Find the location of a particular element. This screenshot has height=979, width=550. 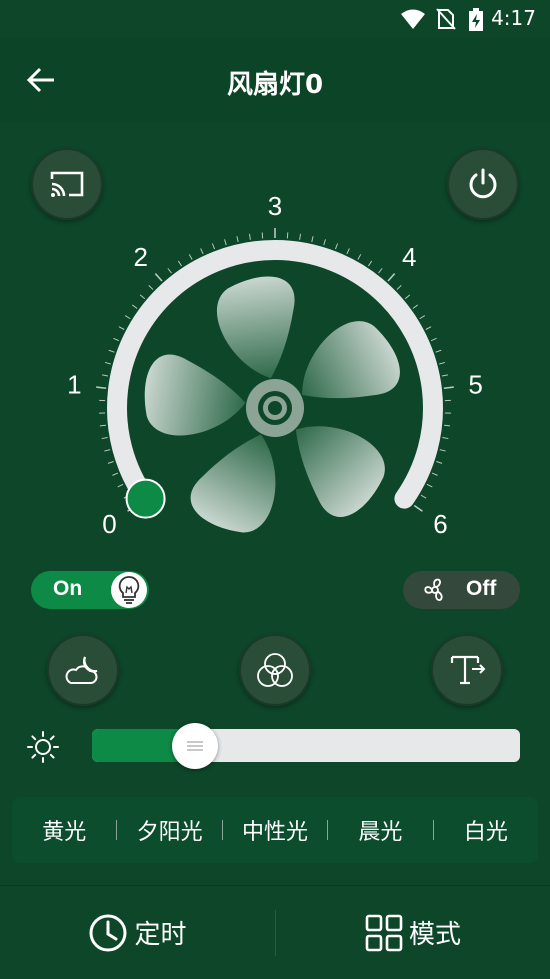

grid-icon is located at coordinates (384, 932).